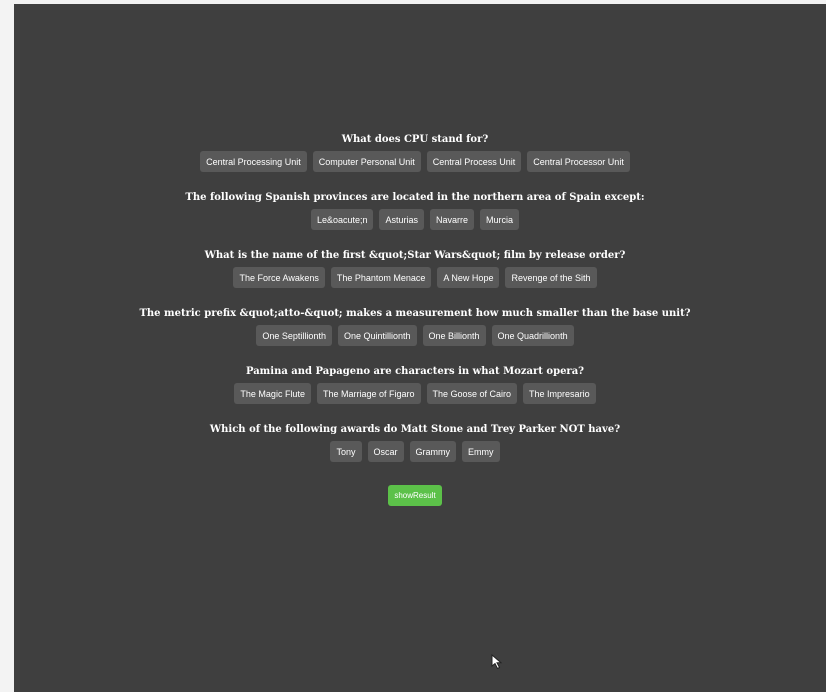  What do you see at coordinates (272, 393) in the screenshot?
I see `answer-button: The Magic Flute` at bounding box center [272, 393].